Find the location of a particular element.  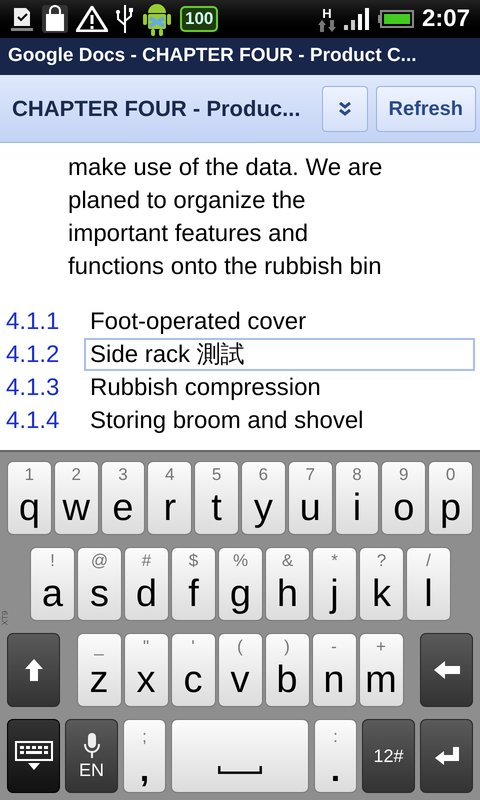

microphone-icon is located at coordinates (91, 746).